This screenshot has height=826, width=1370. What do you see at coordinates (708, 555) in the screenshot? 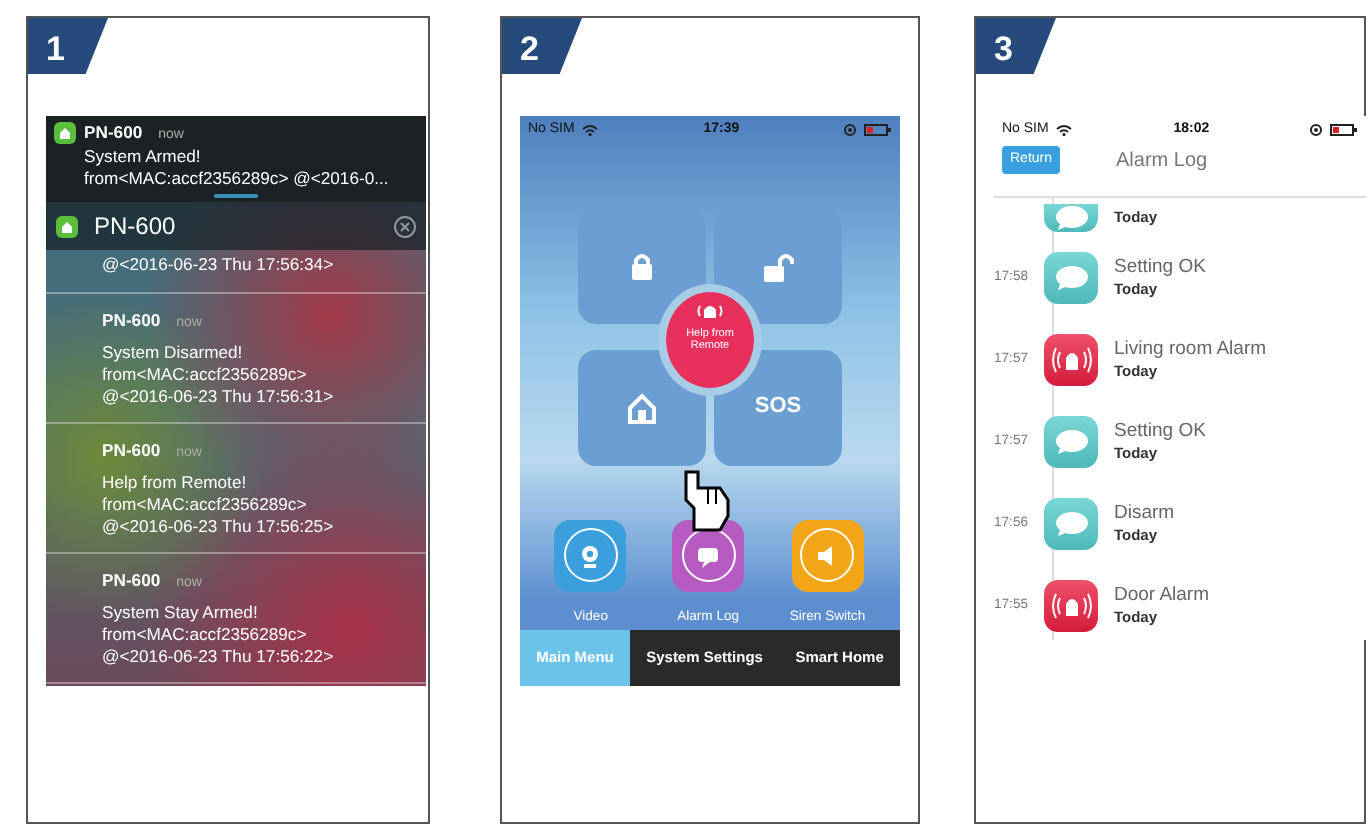
I see `app-button` at bounding box center [708, 555].